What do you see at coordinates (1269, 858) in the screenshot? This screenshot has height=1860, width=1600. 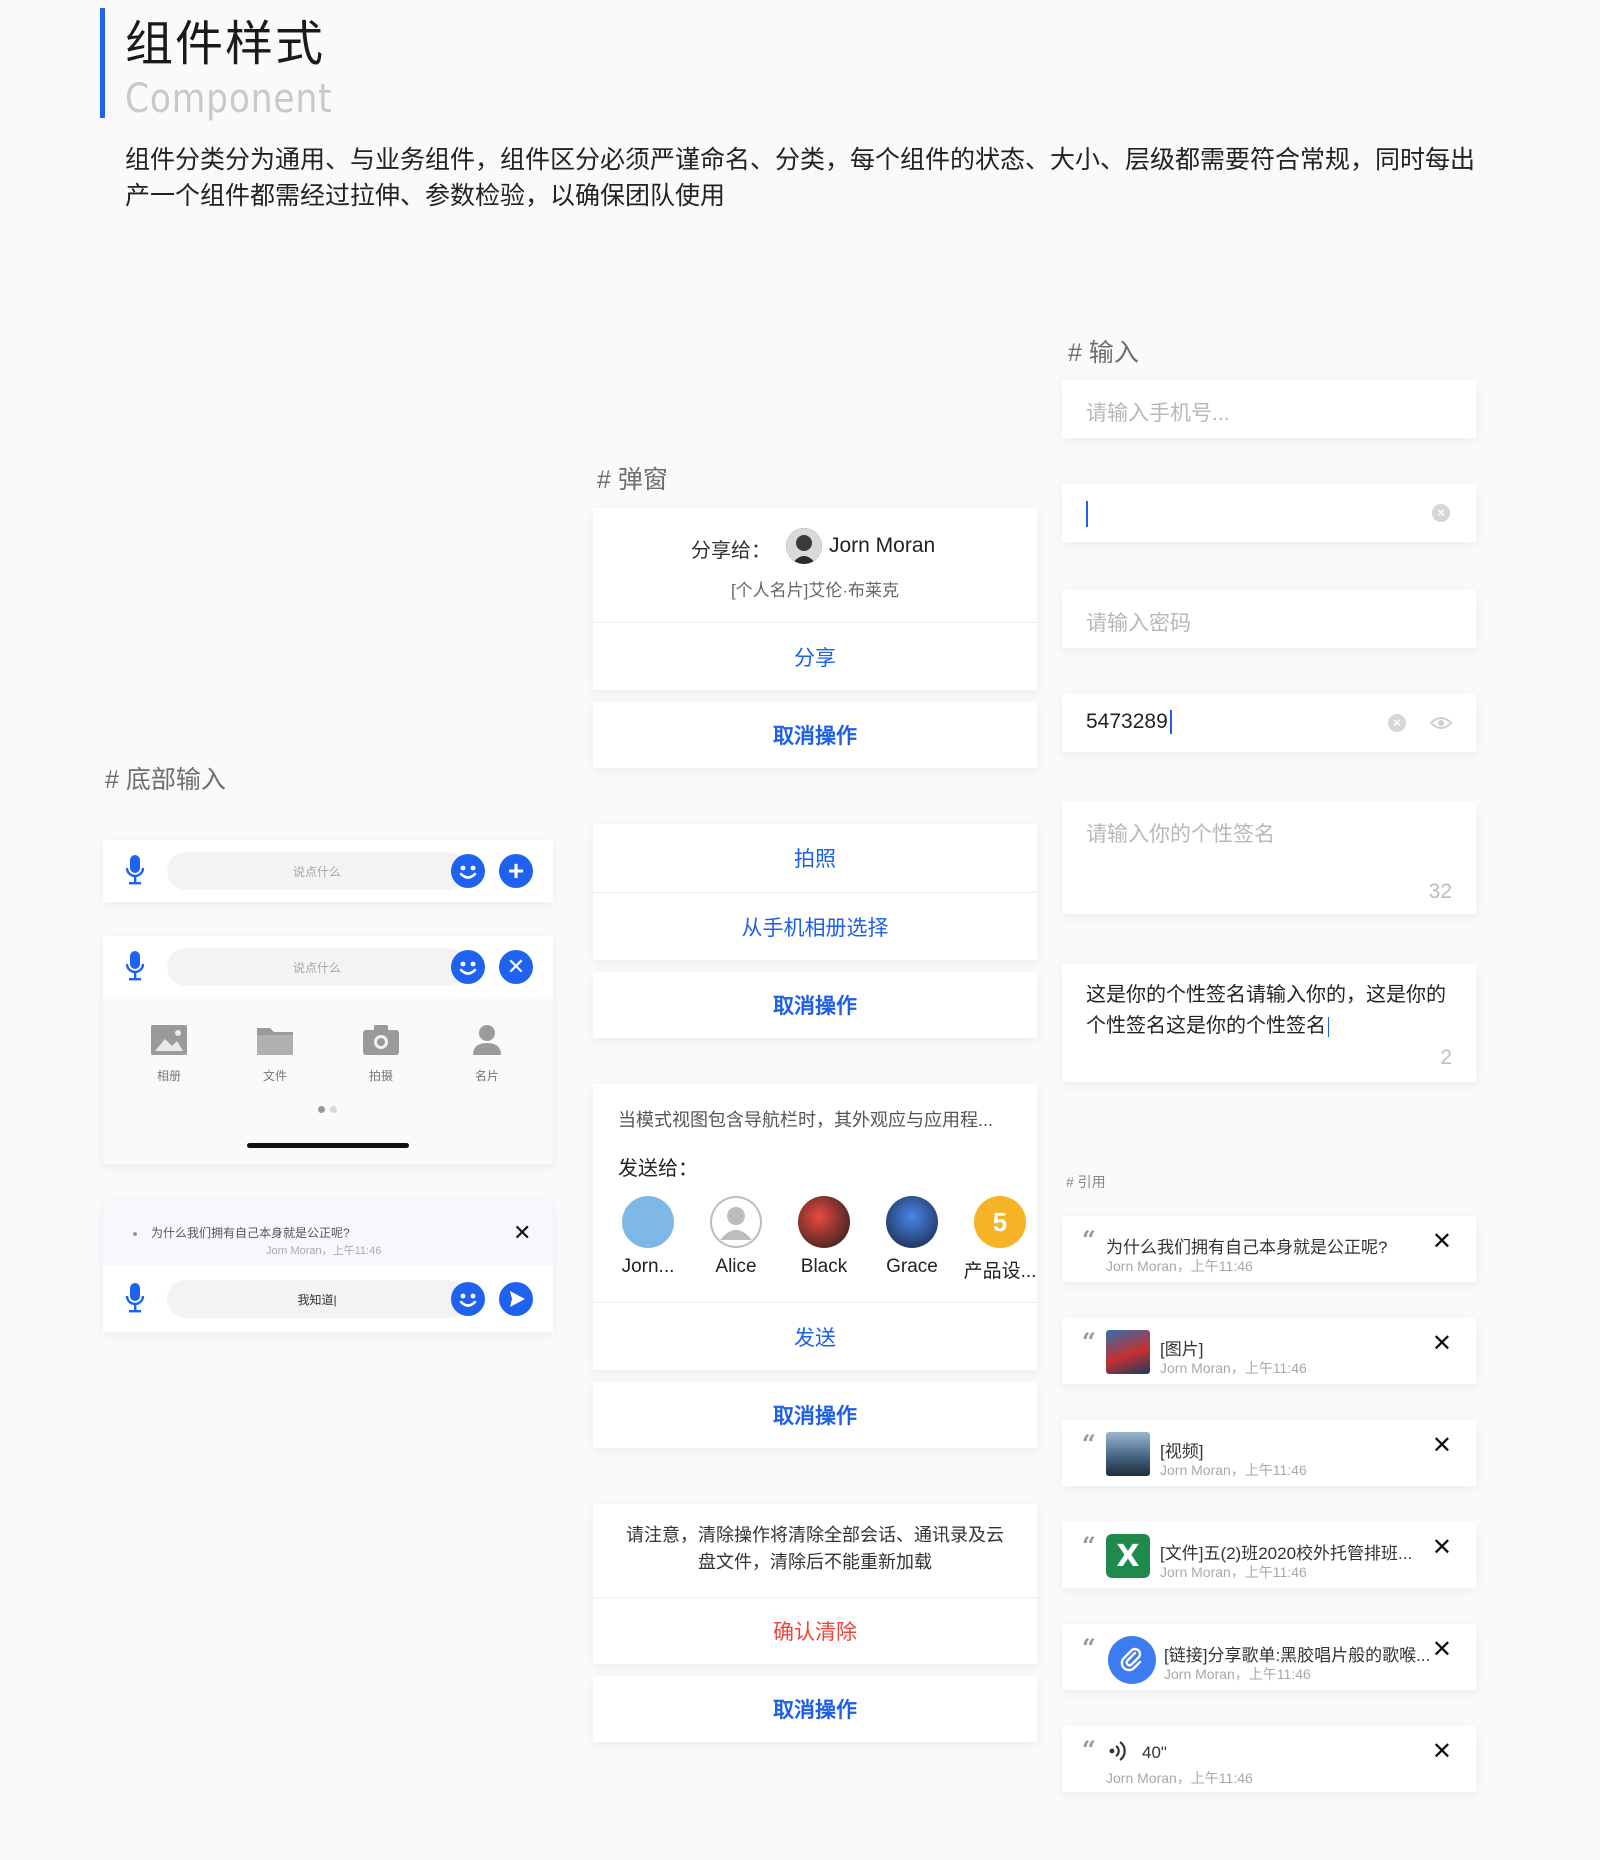 I see `signature-textarea: 请输入你的个性签名 32` at bounding box center [1269, 858].